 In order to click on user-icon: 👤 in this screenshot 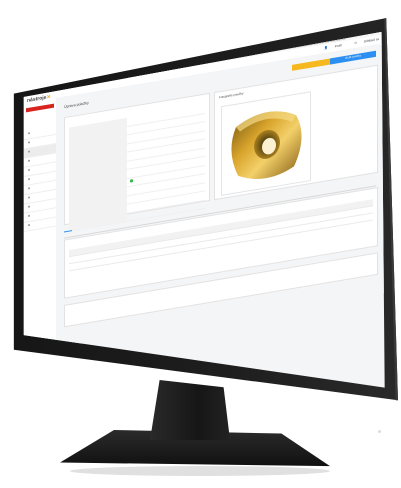, I will do `click(326, 48)`.